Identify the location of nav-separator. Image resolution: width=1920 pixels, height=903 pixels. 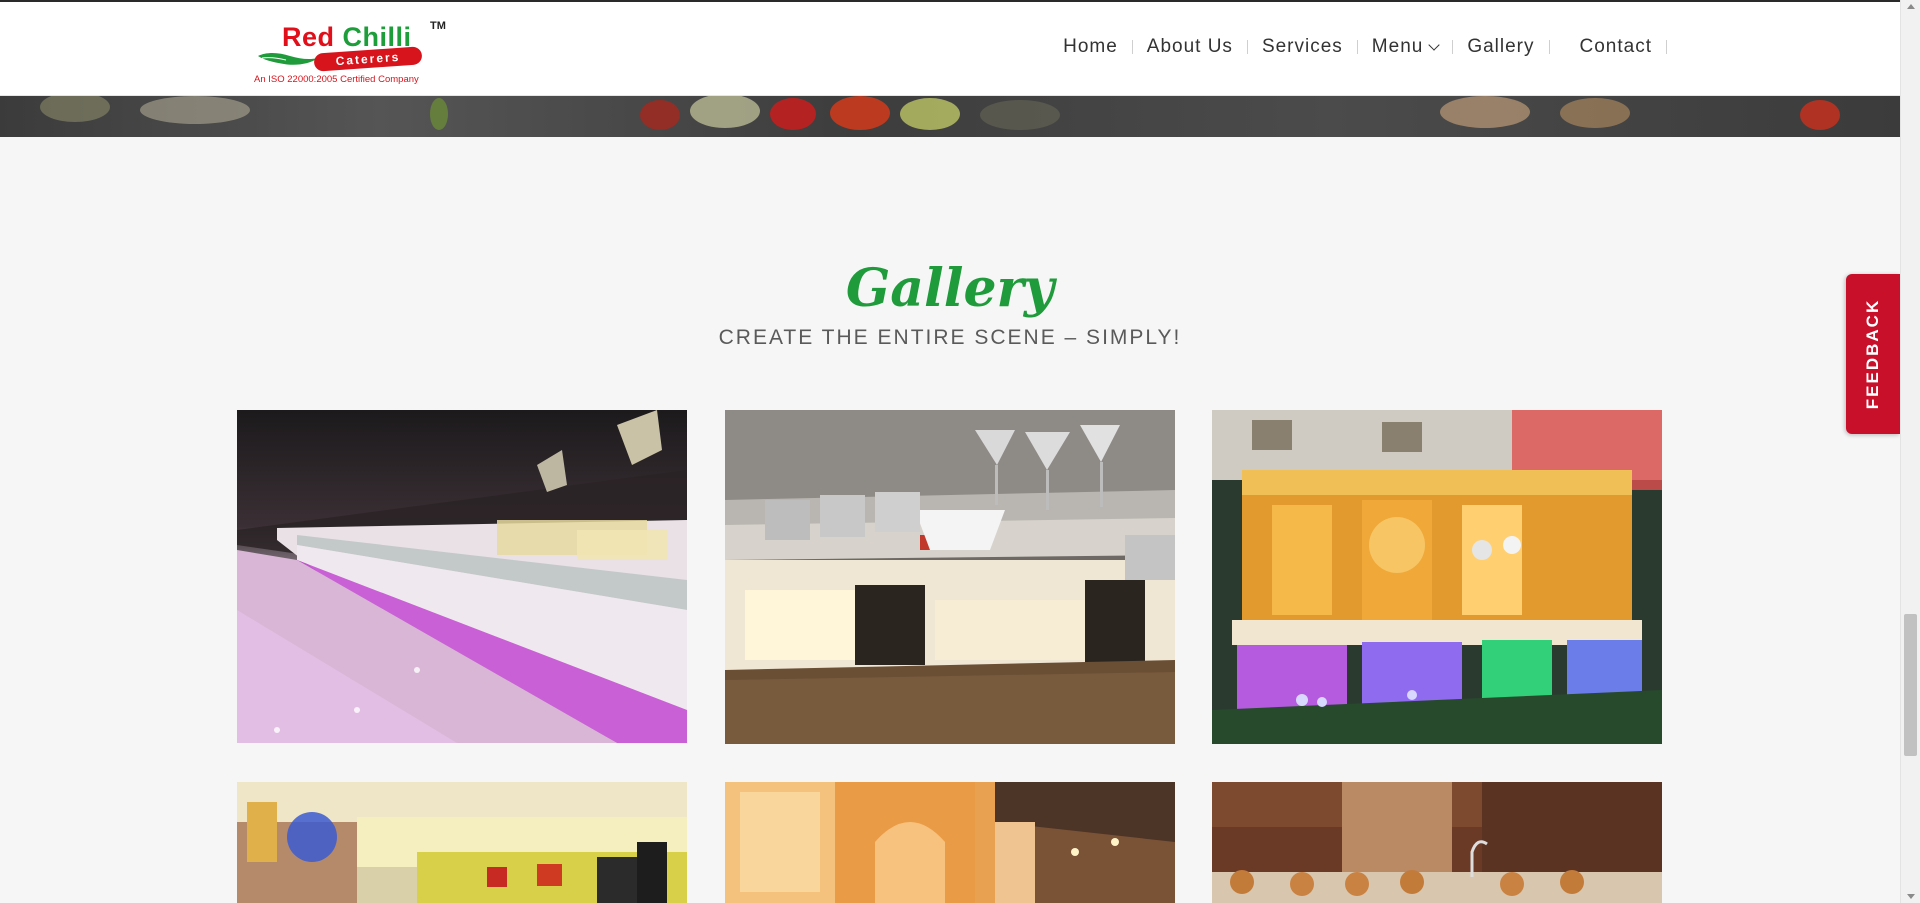
(1666, 47).